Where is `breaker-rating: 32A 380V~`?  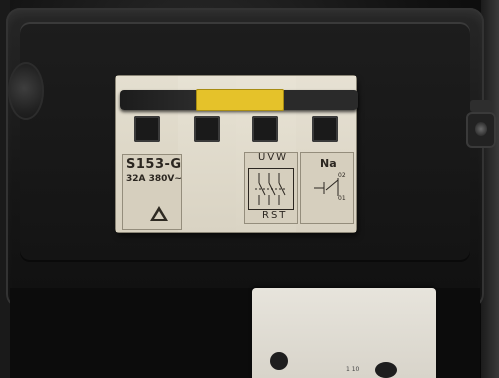 breaker-rating: 32A 380V~ is located at coordinates (154, 179).